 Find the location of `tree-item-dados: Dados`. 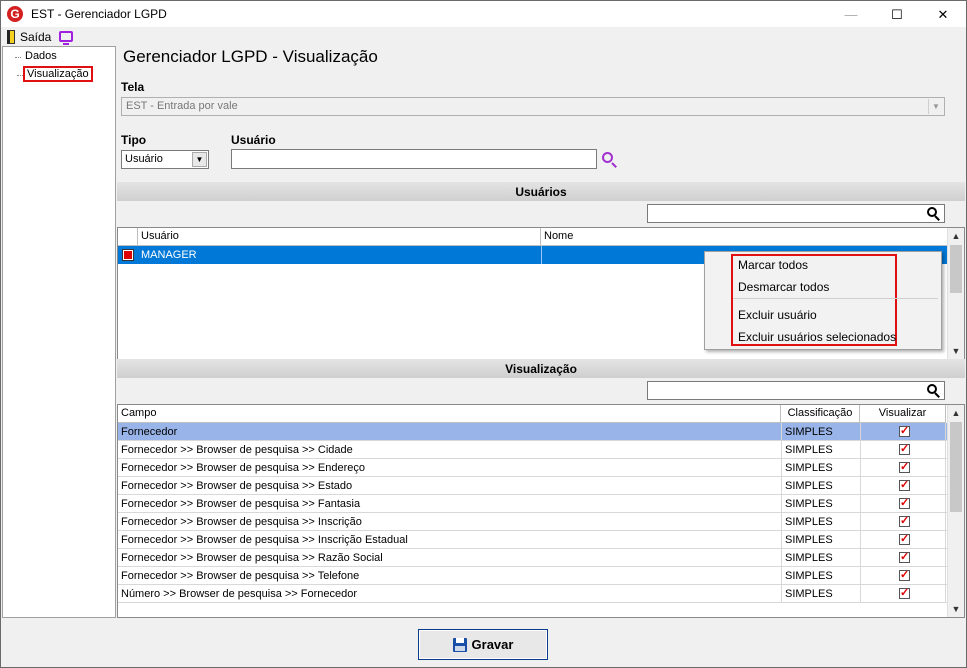

tree-item-dados: Dados is located at coordinates (37, 56).